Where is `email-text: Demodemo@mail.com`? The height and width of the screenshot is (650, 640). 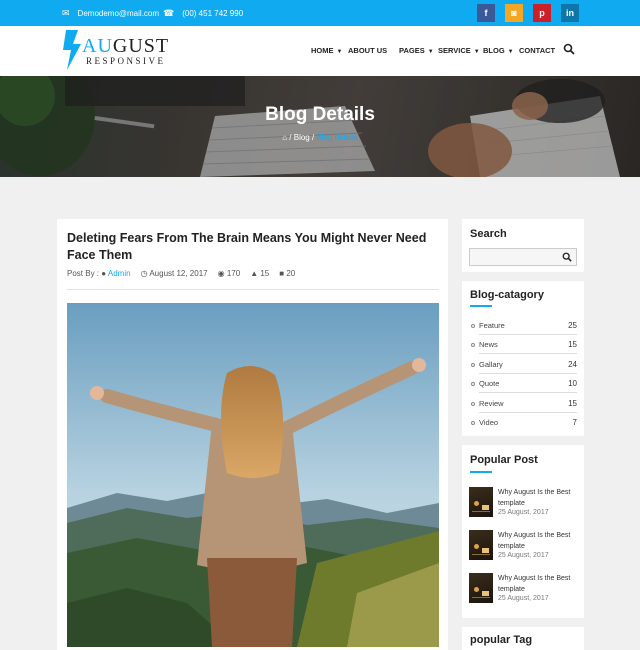 email-text: Demodemo@mail.com is located at coordinates (118, 13).